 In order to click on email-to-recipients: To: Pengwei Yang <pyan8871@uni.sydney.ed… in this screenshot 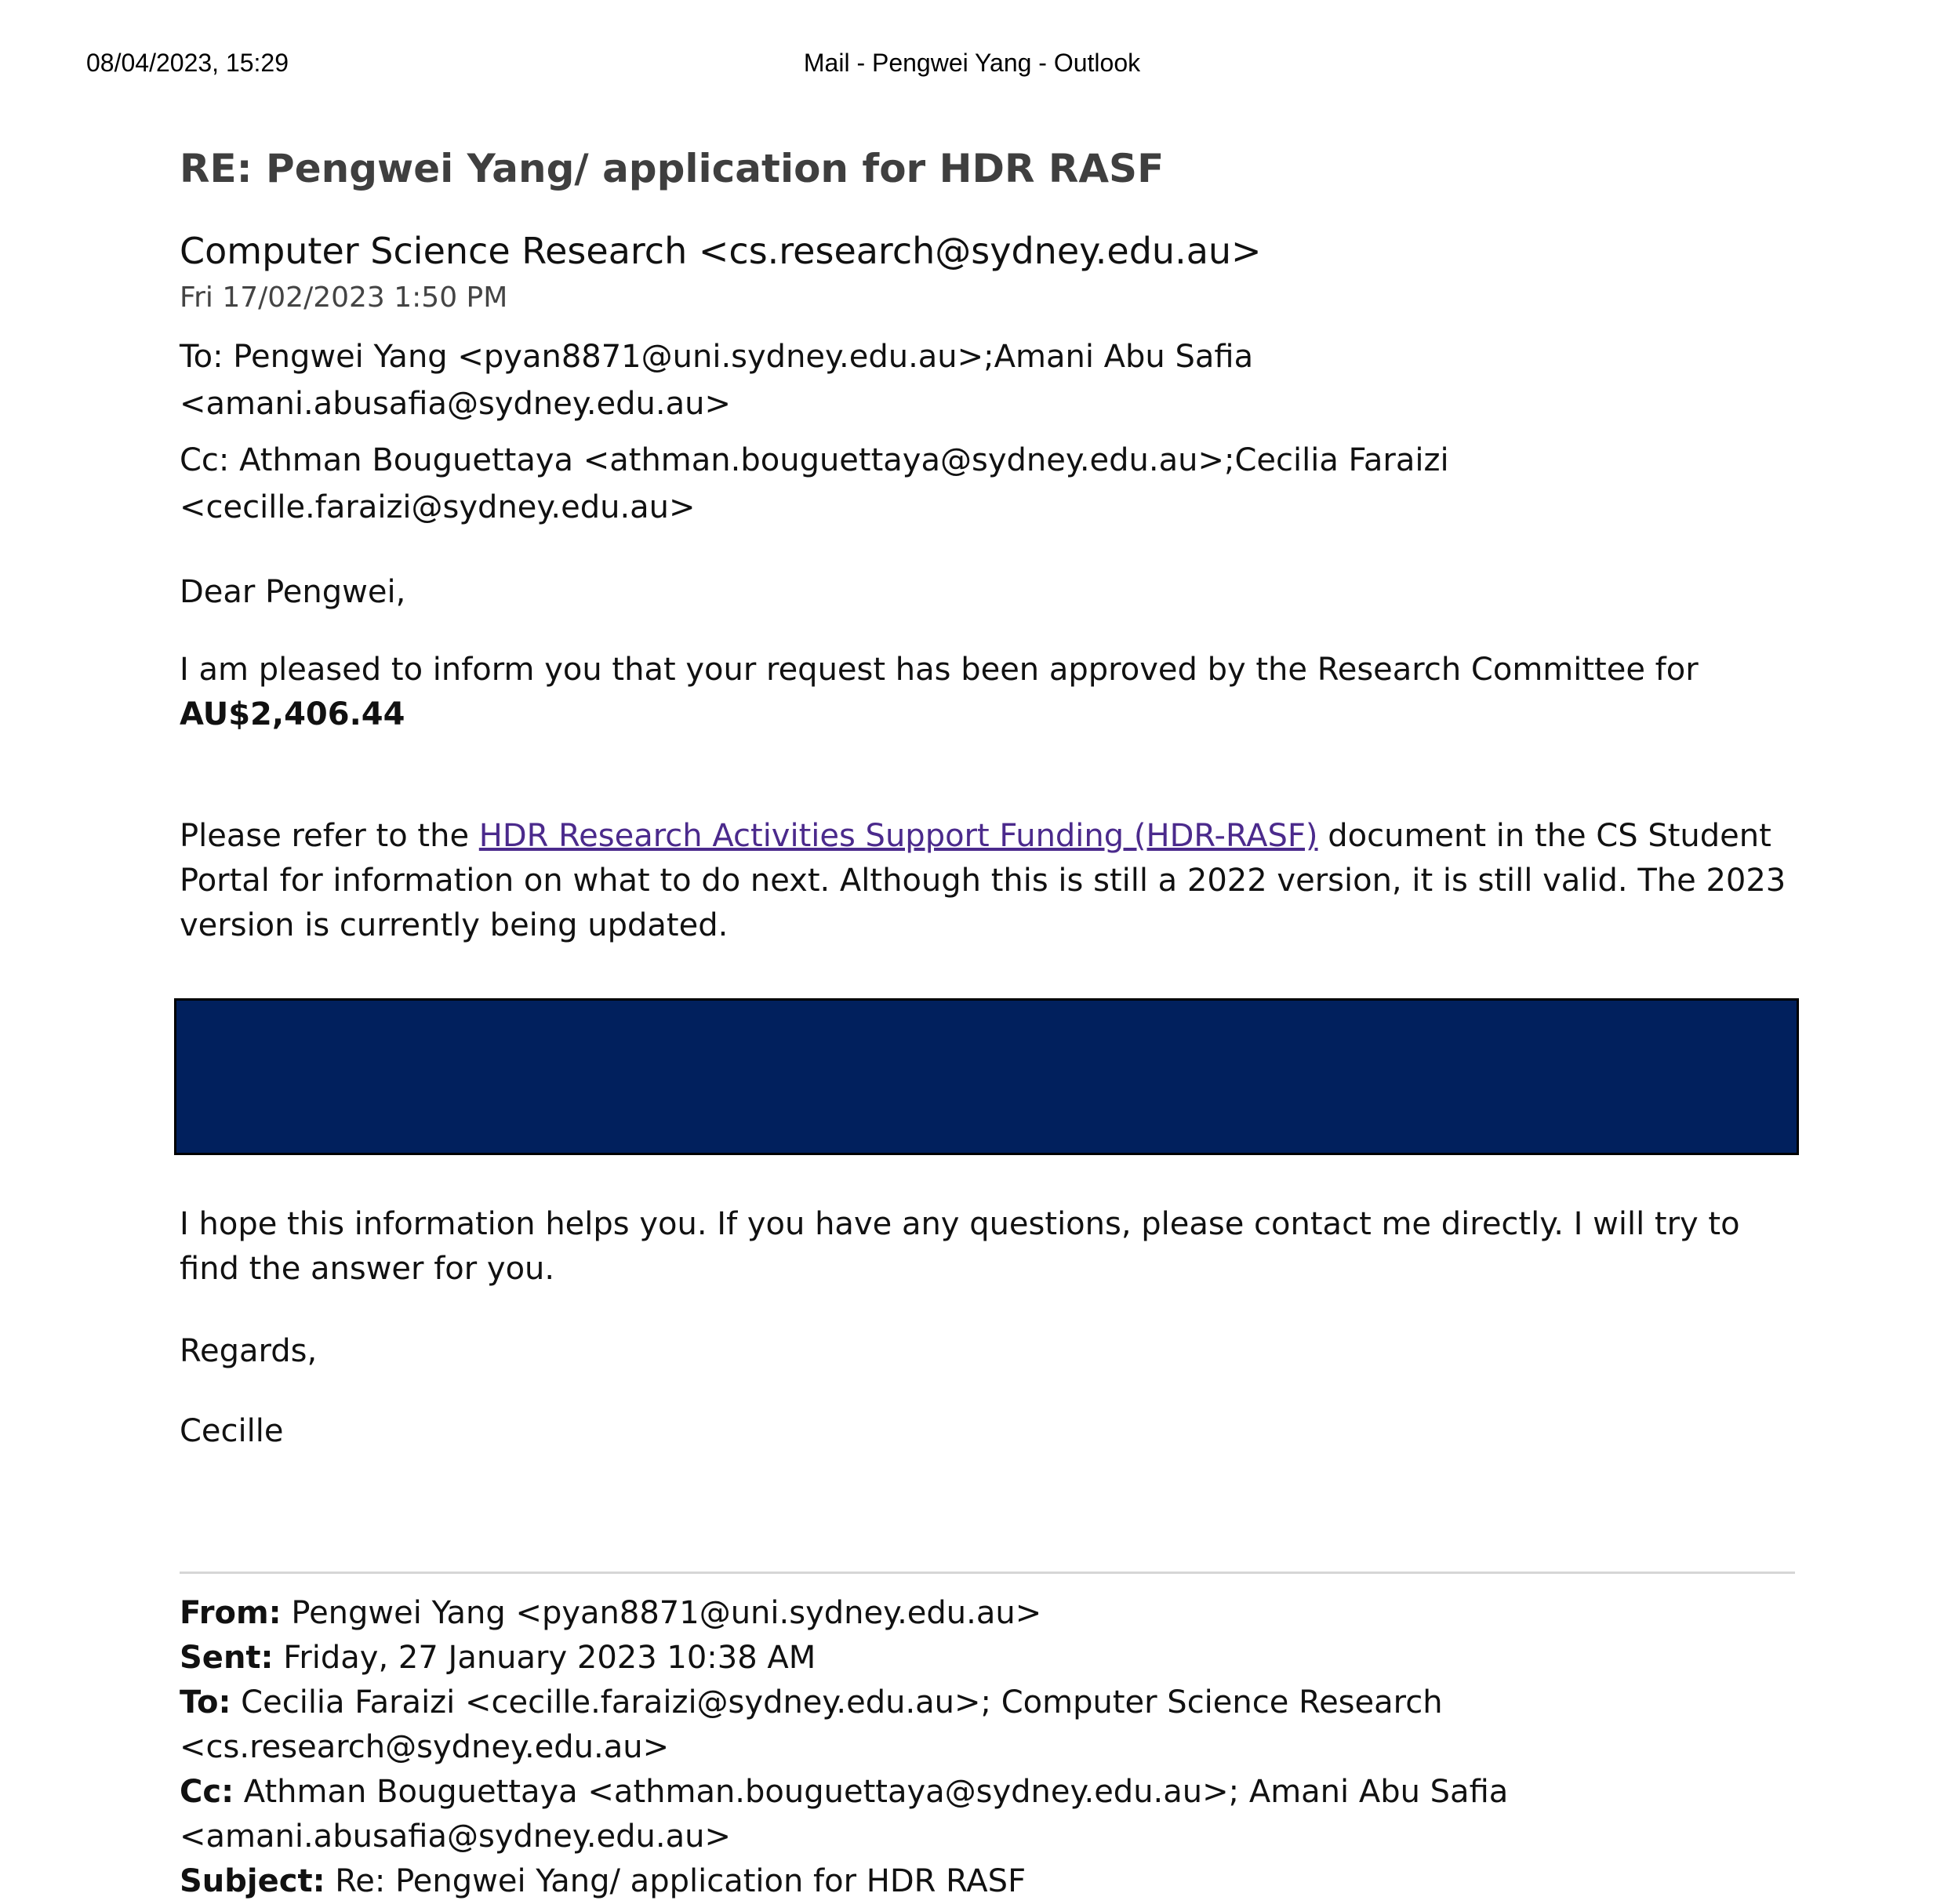, I will do `click(987, 380)`.